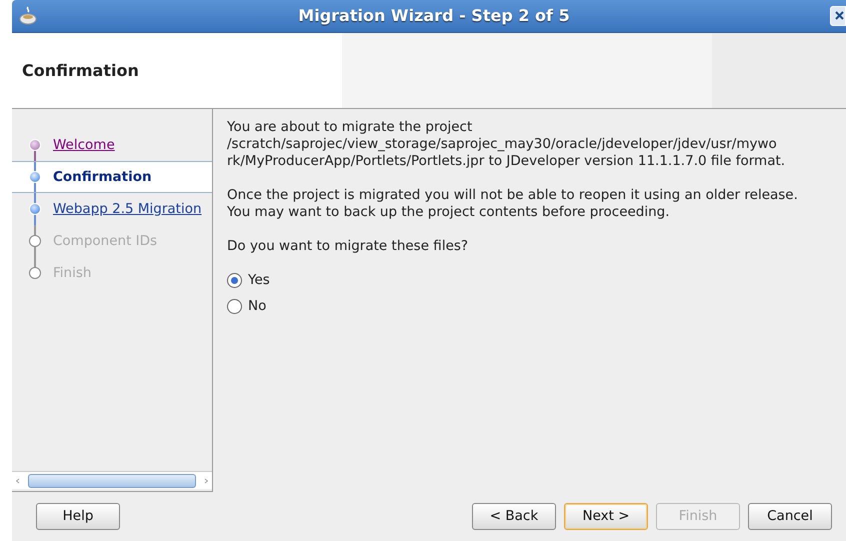  What do you see at coordinates (348, 246) in the screenshot?
I see `message-paragraph: Do you want to migrate these files?` at bounding box center [348, 246].